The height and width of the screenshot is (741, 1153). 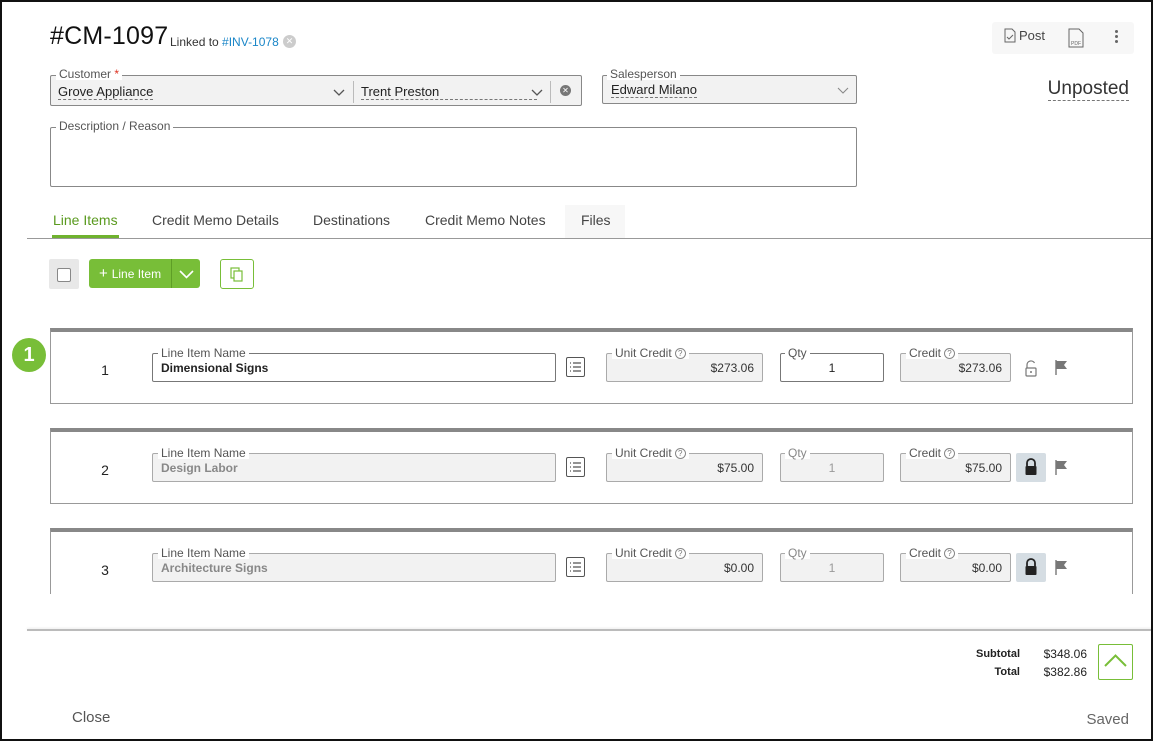 I want to click on line-item-name-value: Architecture Signs, so click(x=214, y=568).